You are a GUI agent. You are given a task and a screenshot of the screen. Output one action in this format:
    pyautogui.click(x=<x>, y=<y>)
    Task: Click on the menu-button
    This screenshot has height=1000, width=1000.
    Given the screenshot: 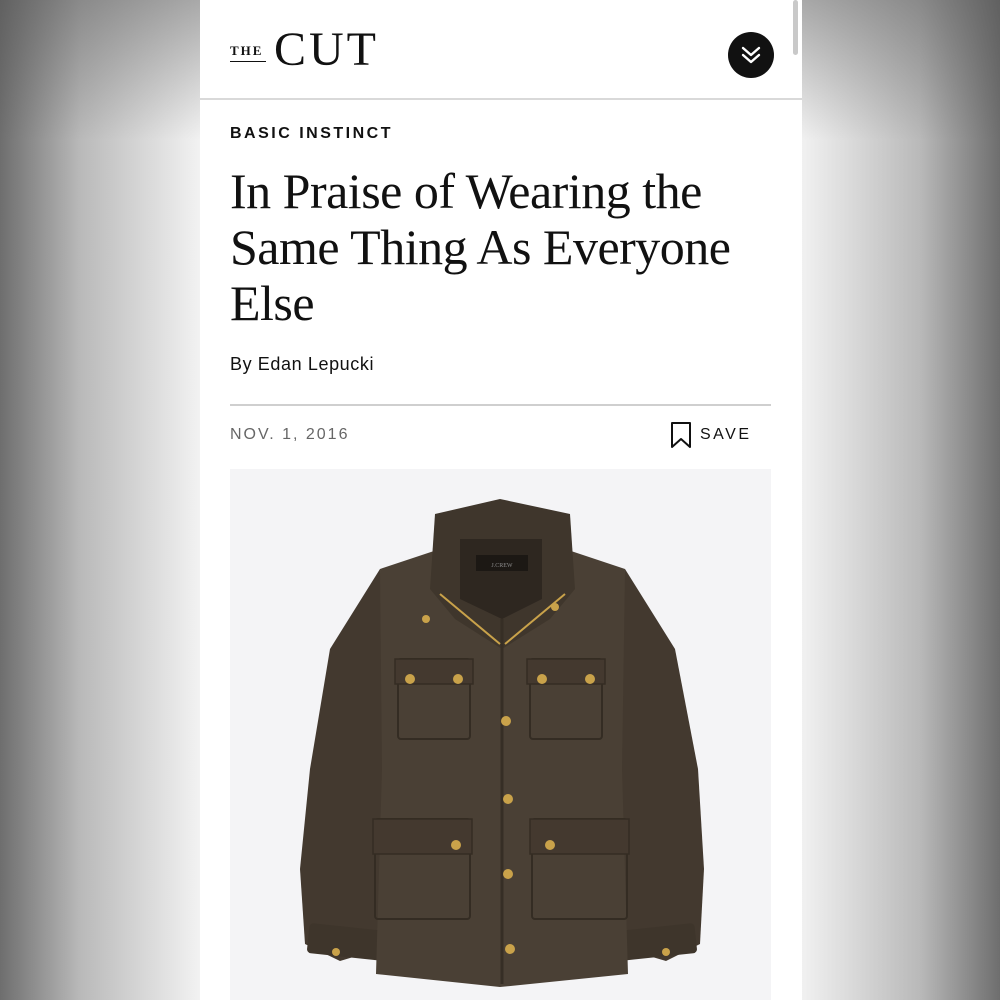 What is the action you would take?
    pyautogui.click(x=751, y=55)
    